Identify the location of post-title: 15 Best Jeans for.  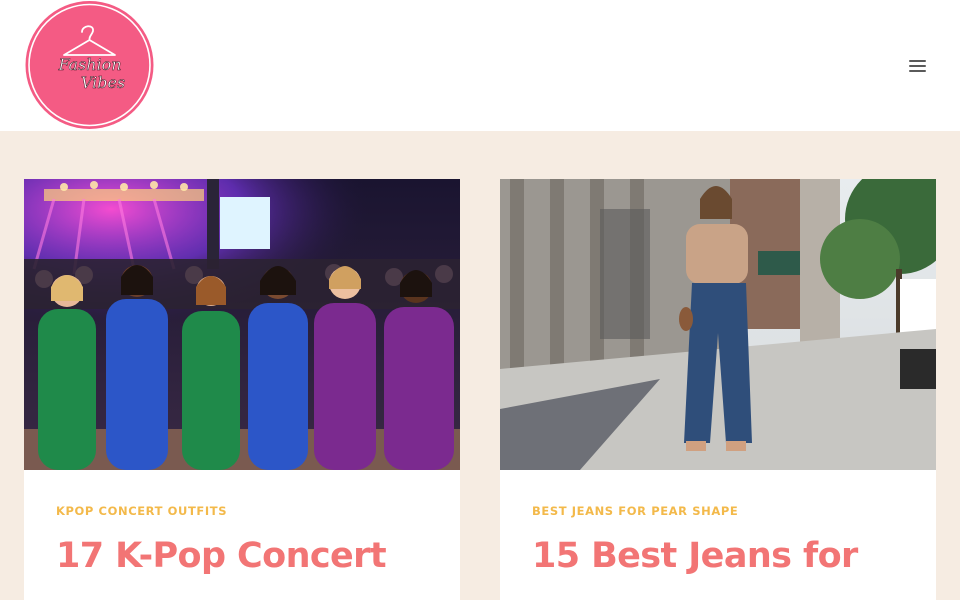
(695, 556).